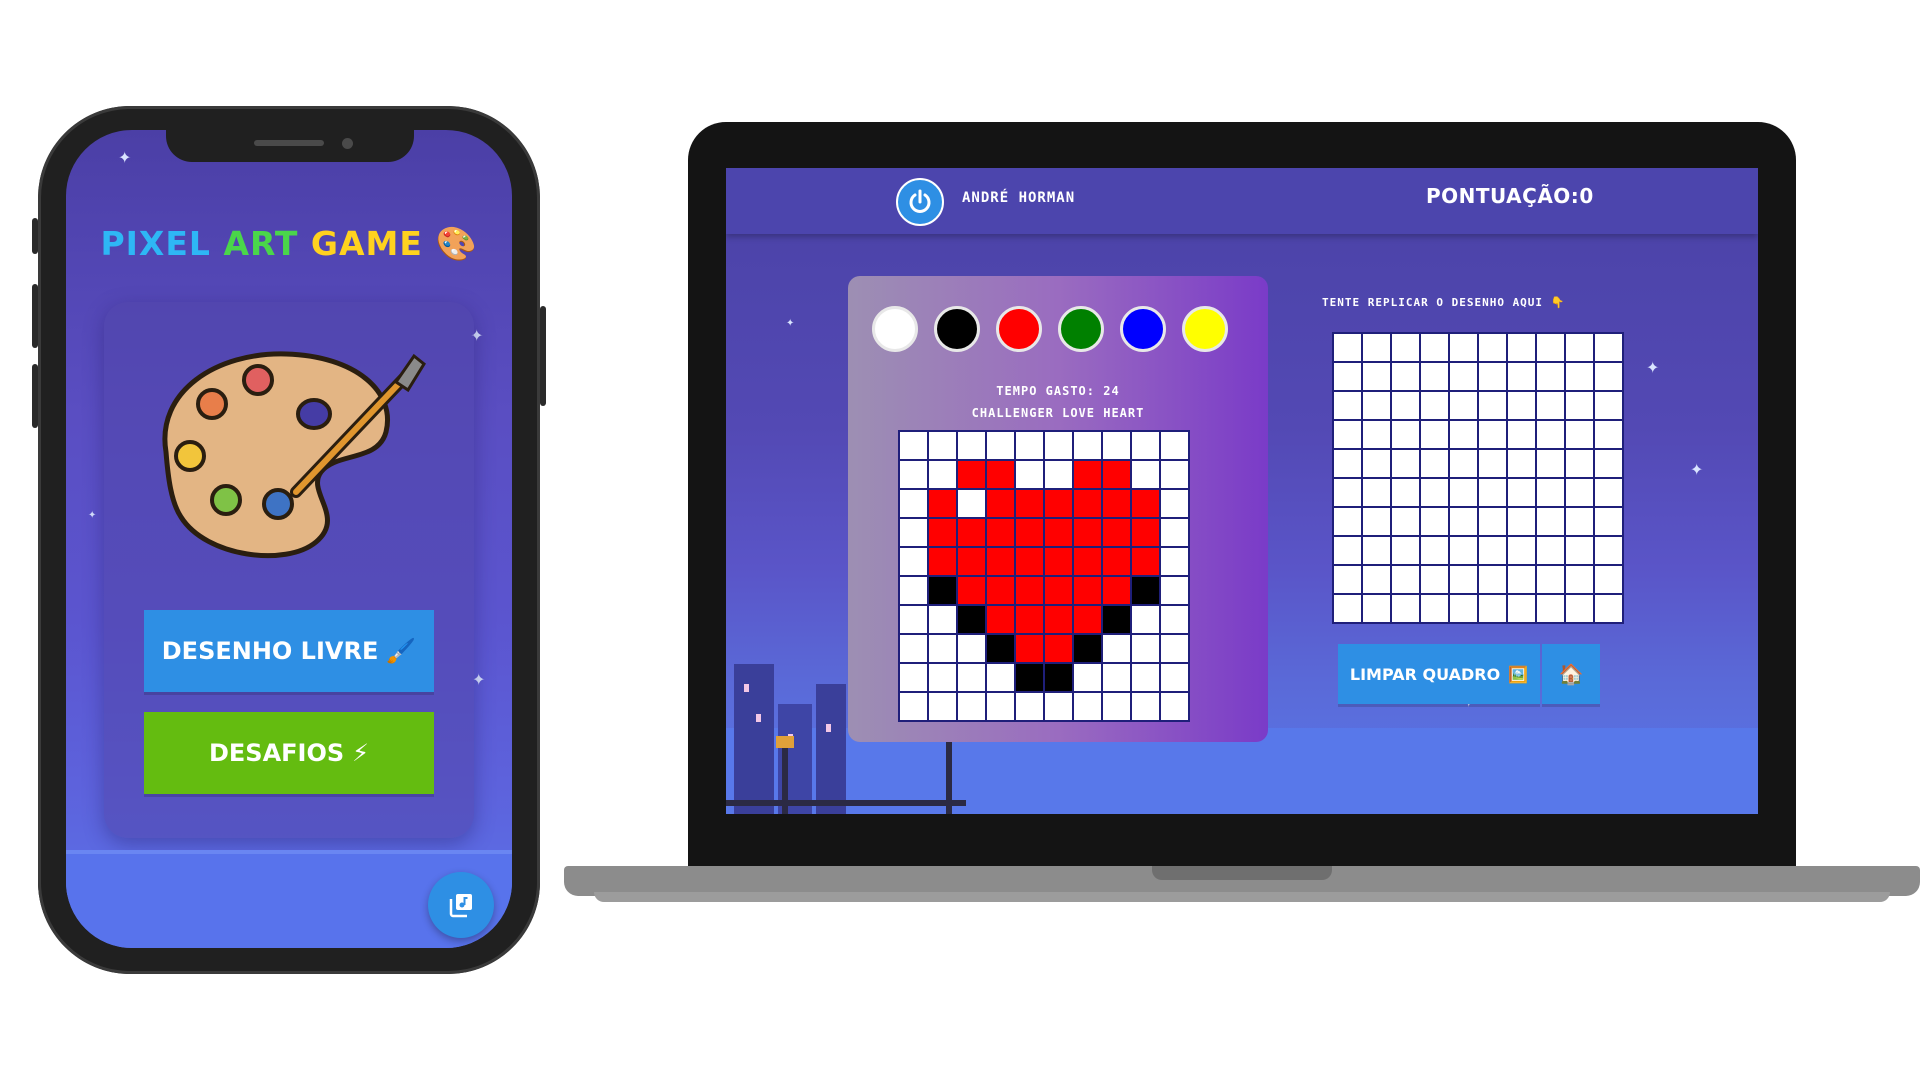 The height and width of the screenshot is (1082, 1924). Describe the element at coordinates (461, 905) in the screenshot. I see `music-library-button` at that location.